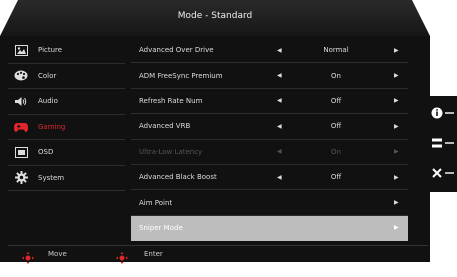 This screenshot has height=277, width=457. What do you see at coordinates (46, 152) in the screenshot?
I see `sidebar-item-label: OSD` at bounding box center [46, 152].